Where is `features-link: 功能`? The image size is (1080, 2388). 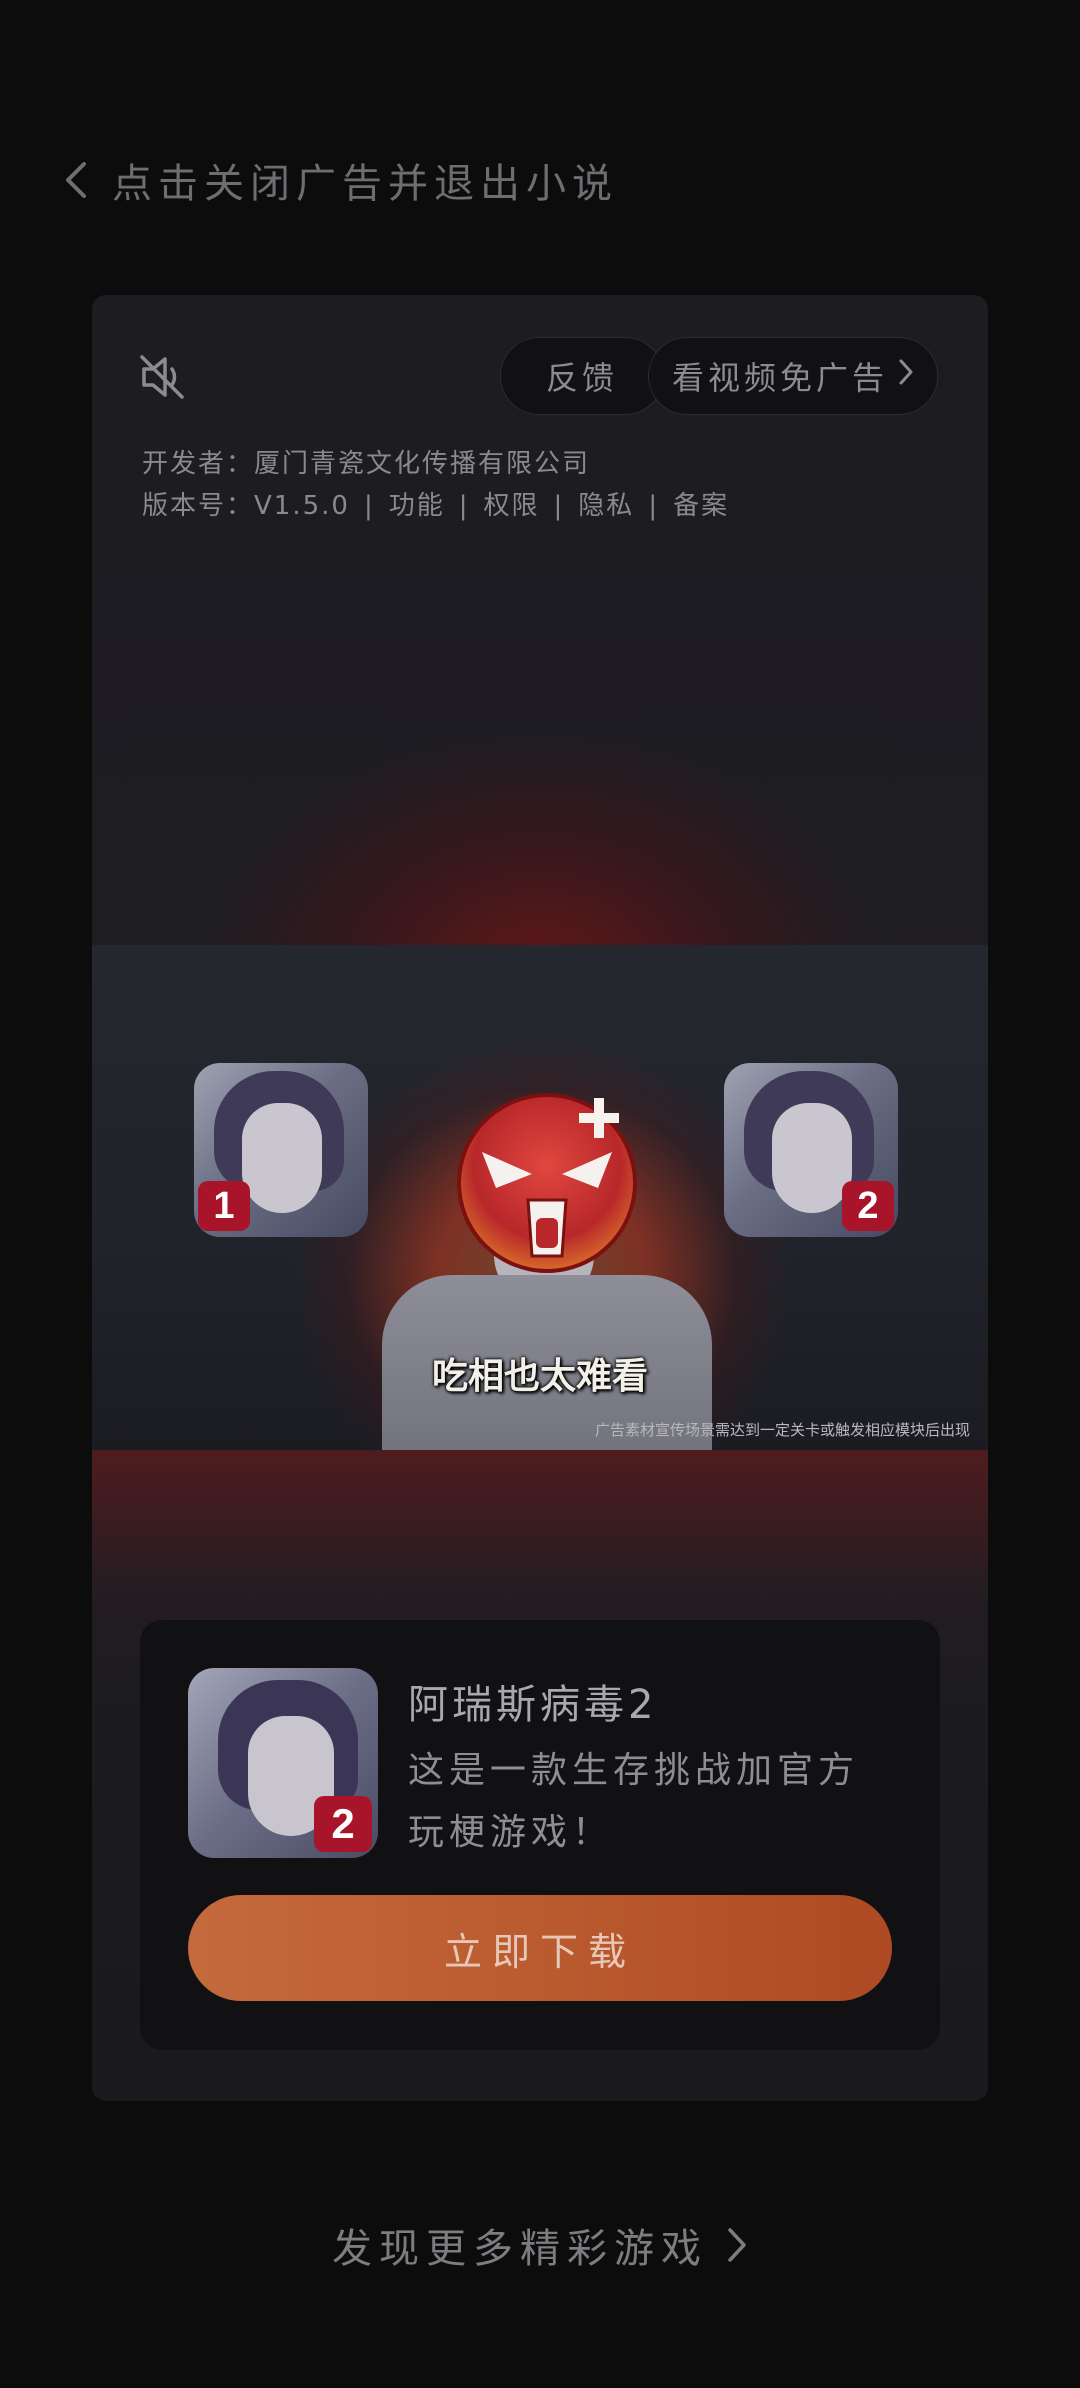 features-link: 功能 is located at coordinates (417, 506).